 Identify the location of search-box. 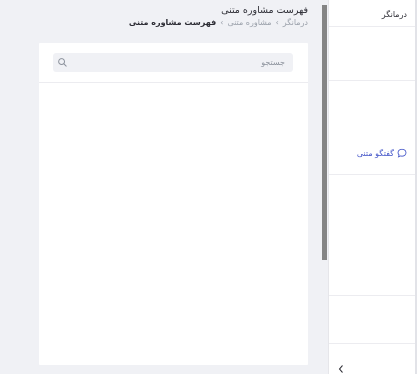
(173, 62).